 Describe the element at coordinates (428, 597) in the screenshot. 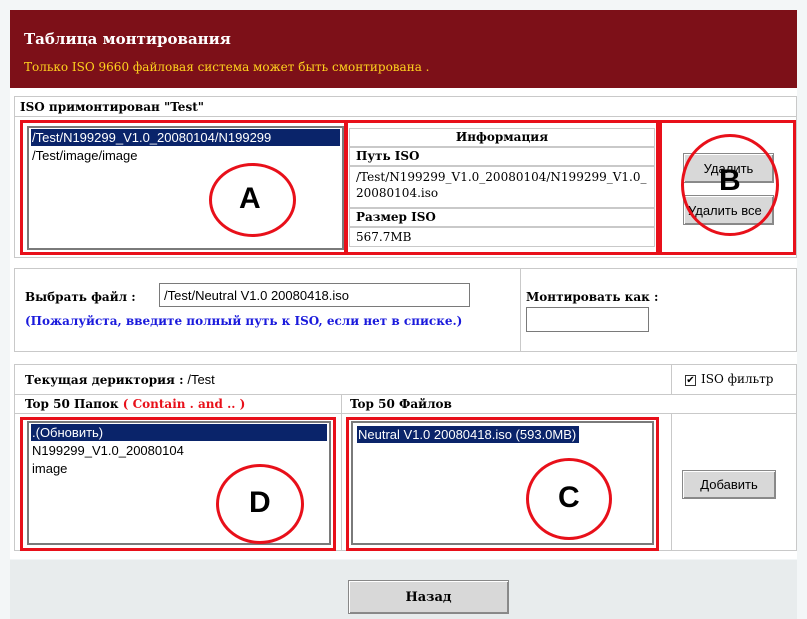

I see `back-button: Назад` at that location.